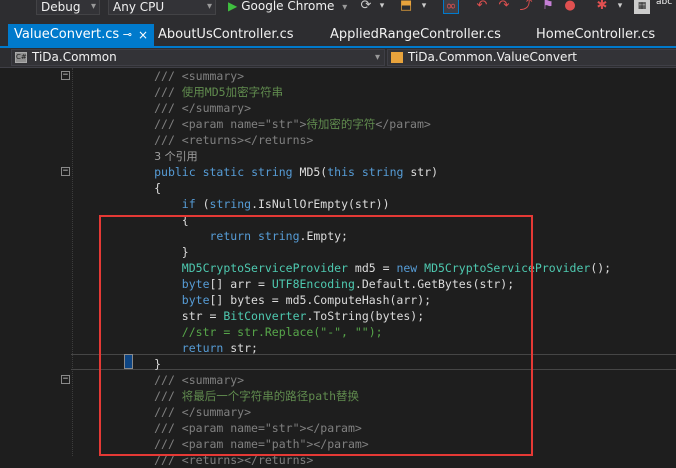 This screenshot has height=468, width=676. I want to click on tab-aboutuscontroller: AboutUsController.cs, so click(232, 35).